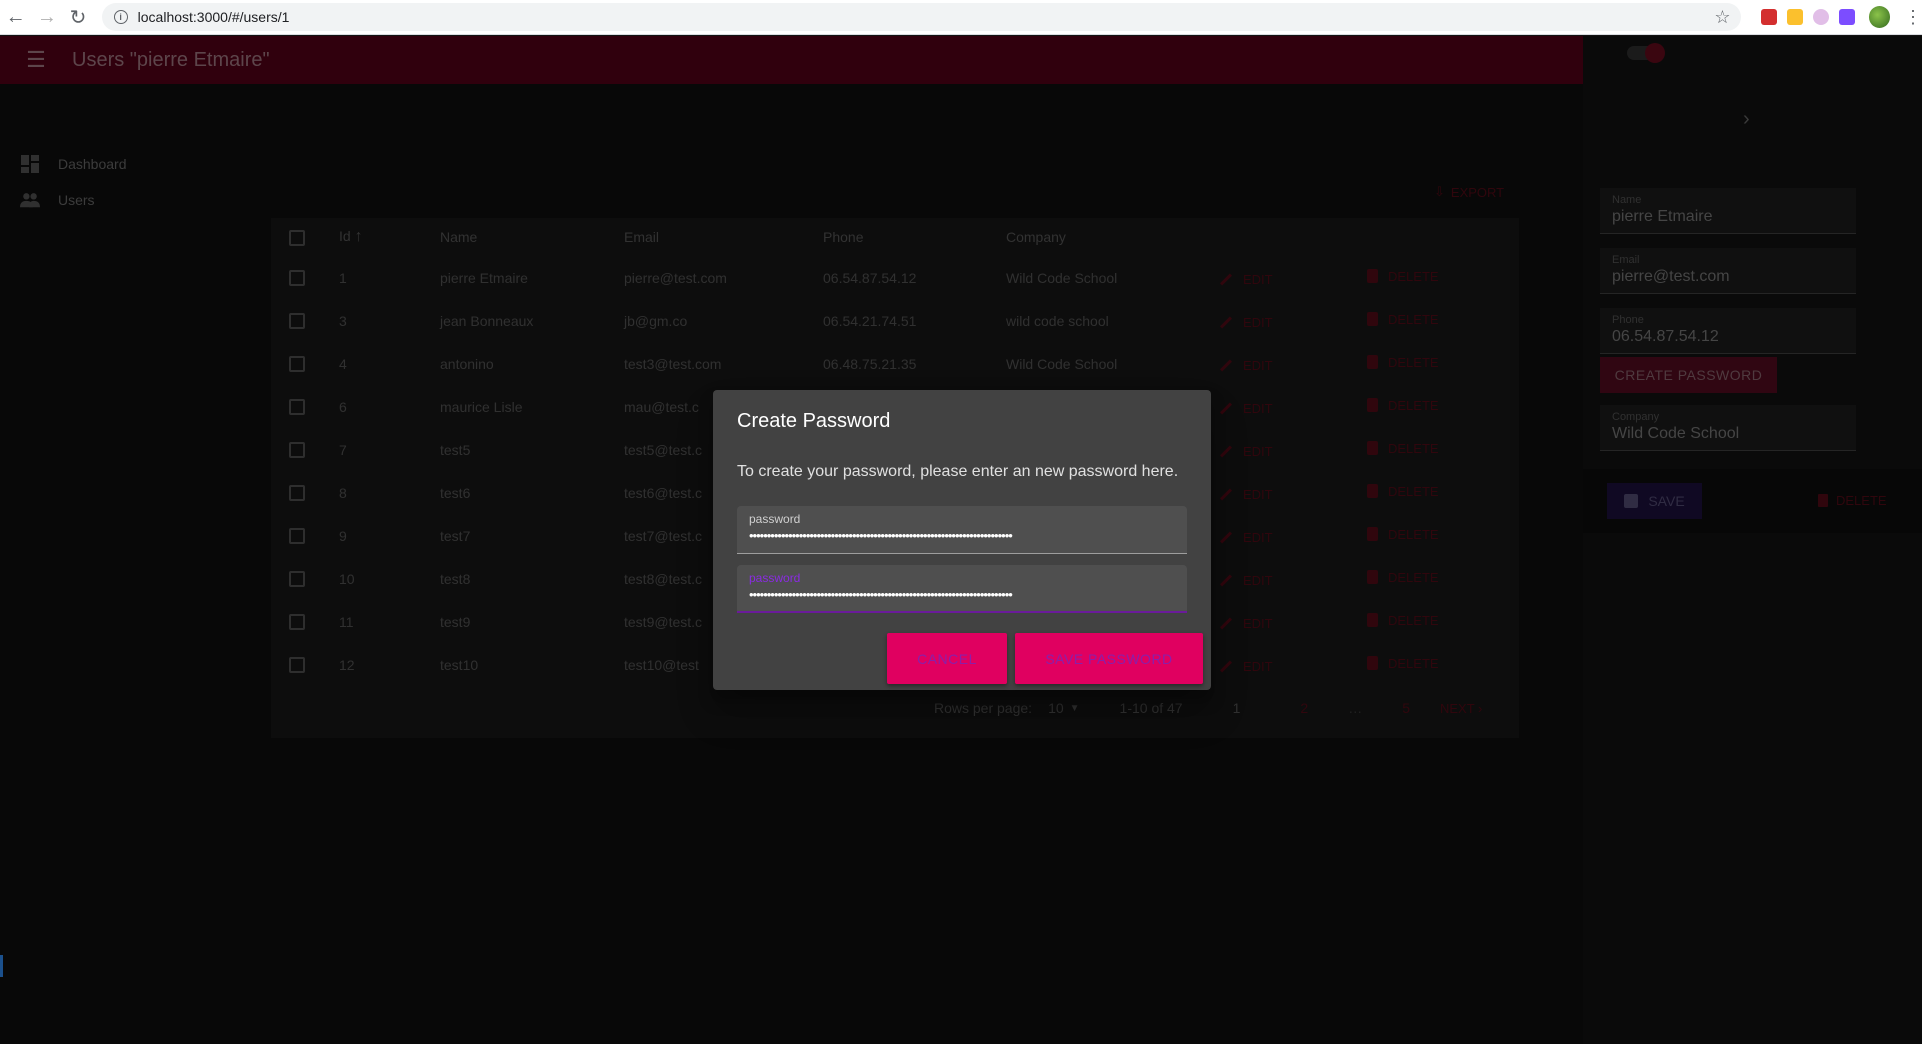  I want to click on forward-icon: →, so click(46, 17).